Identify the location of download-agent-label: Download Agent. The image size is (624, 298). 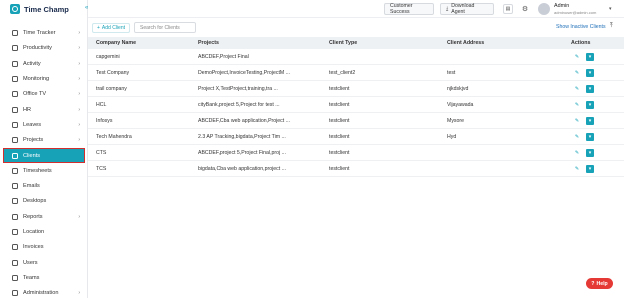
(463, 9).